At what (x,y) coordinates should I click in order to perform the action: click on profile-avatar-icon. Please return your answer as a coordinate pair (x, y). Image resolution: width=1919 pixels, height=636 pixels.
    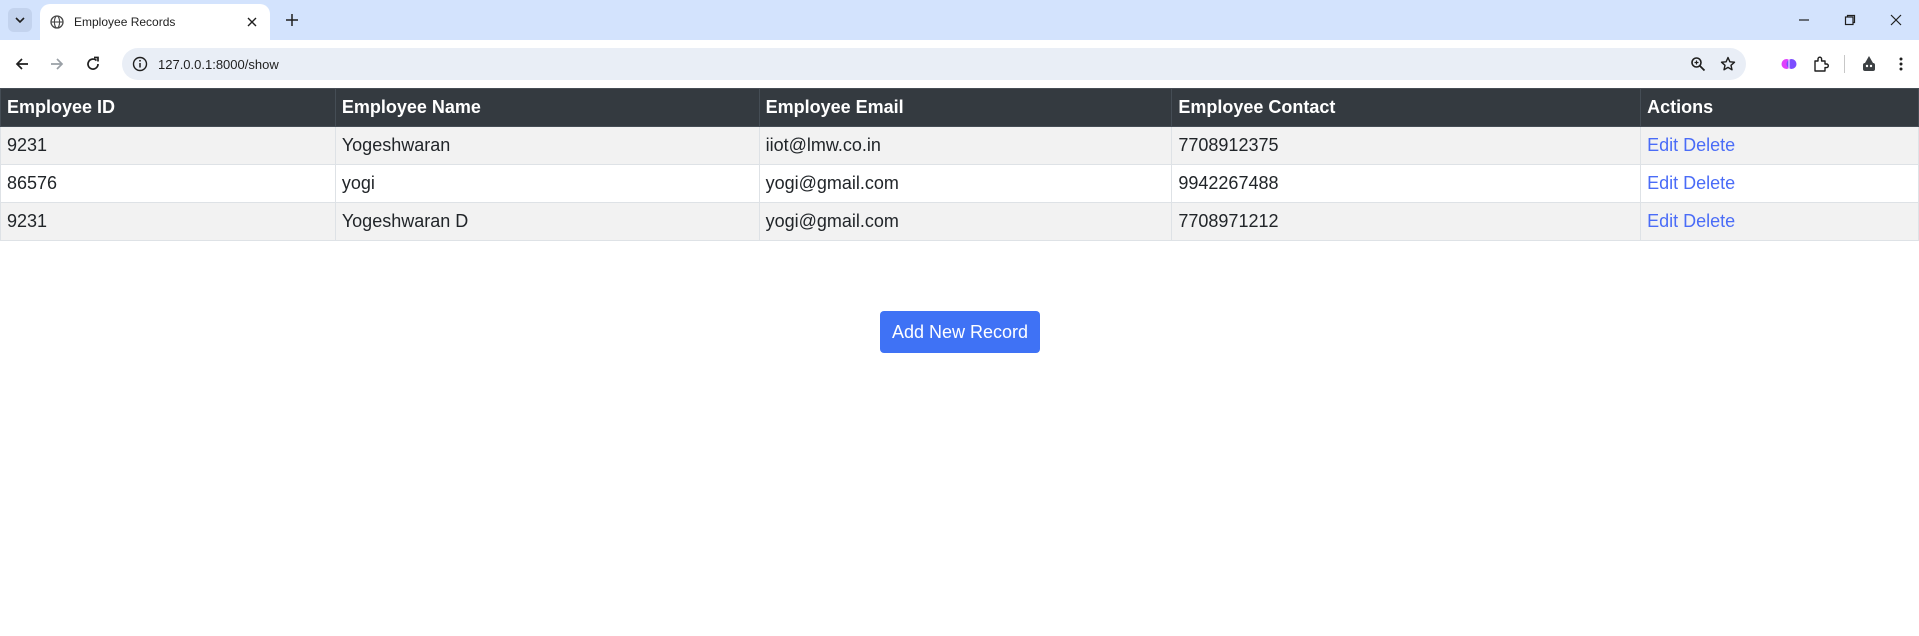
    Looking at the image, I should click on (1869, 64).